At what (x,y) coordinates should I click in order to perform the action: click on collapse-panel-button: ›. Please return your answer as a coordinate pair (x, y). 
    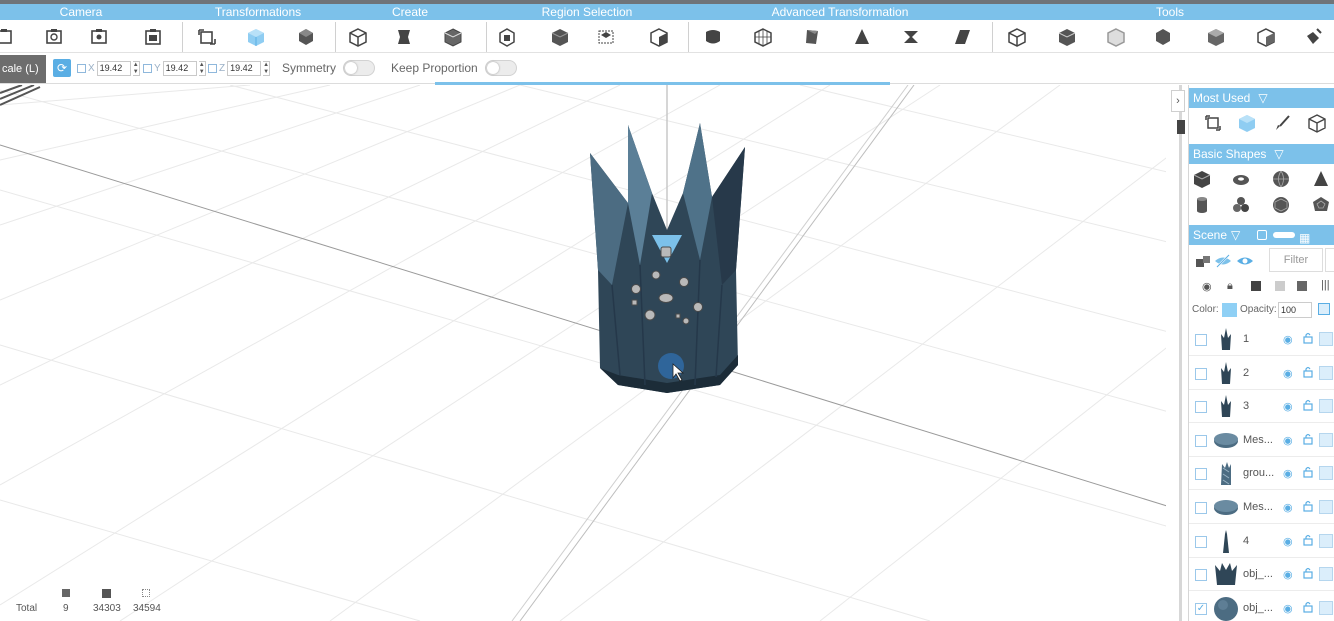
    Looking at the image, I should click on (1178, 101).